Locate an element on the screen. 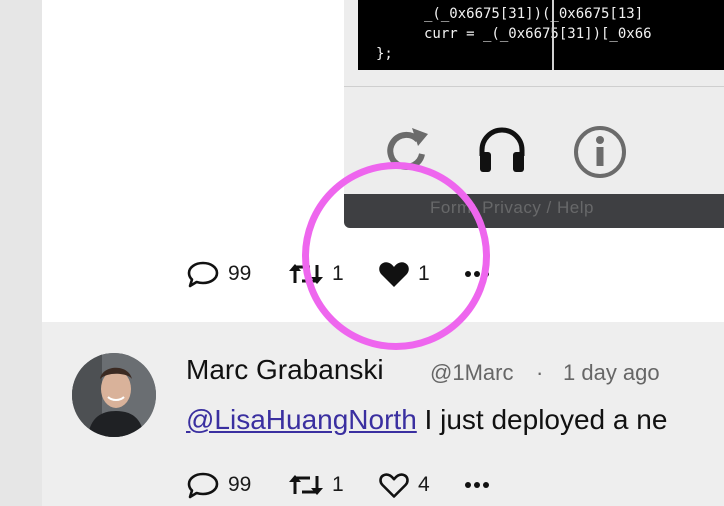 This screenshot has height=506, width=724. like-button: 4 is located at coordinates (404, 485).